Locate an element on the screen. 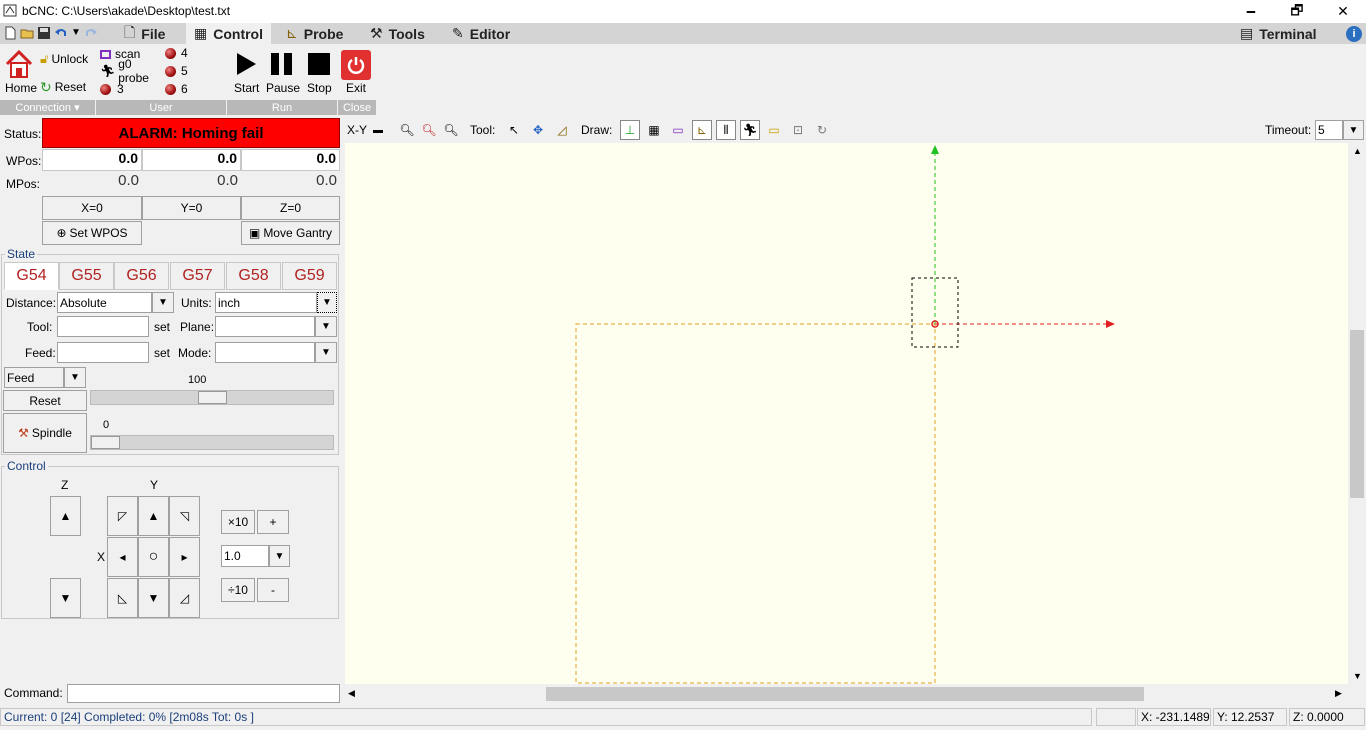 The width and height of the screenshot is (1366, 730). open-folder-icon is located at coordinates (27, 33).